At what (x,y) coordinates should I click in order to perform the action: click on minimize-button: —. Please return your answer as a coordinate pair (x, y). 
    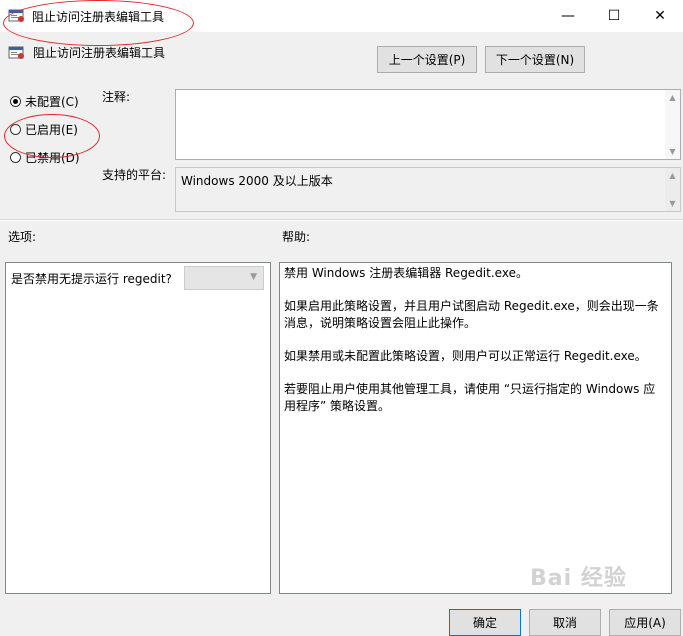
    Looking at the image, I should click on (568, 16).